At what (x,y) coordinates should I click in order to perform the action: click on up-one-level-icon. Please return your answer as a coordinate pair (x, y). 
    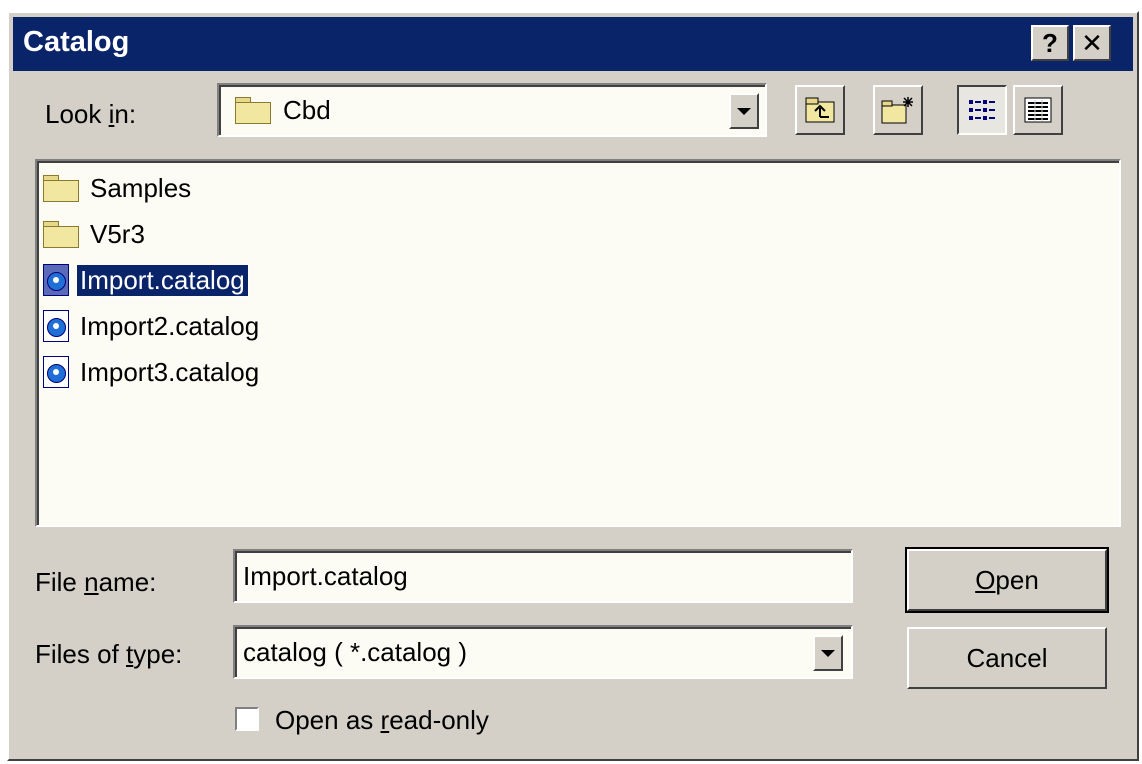
    Looking at the image, I should click on (820, 110).